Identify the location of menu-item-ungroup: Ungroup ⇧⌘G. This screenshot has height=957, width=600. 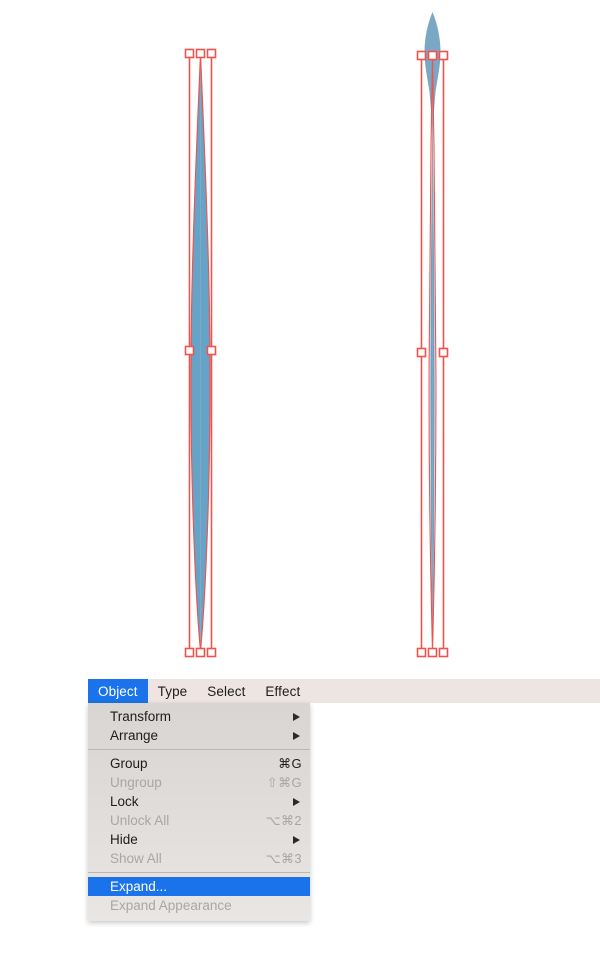
(199, 782).